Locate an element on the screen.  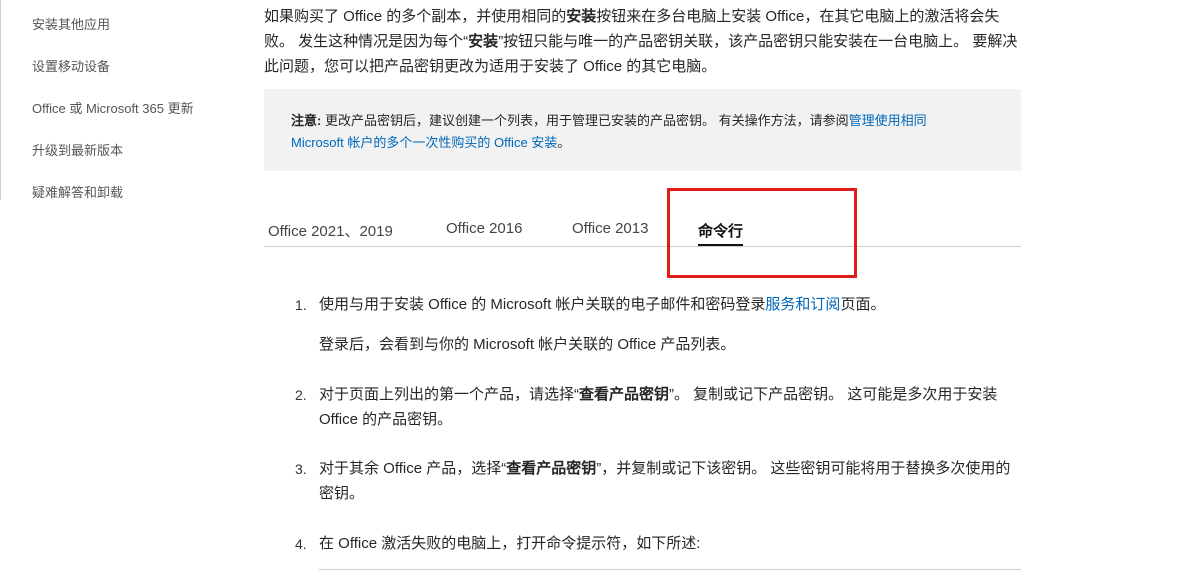
note-label: 注意: is located at coordinates (306, 120).